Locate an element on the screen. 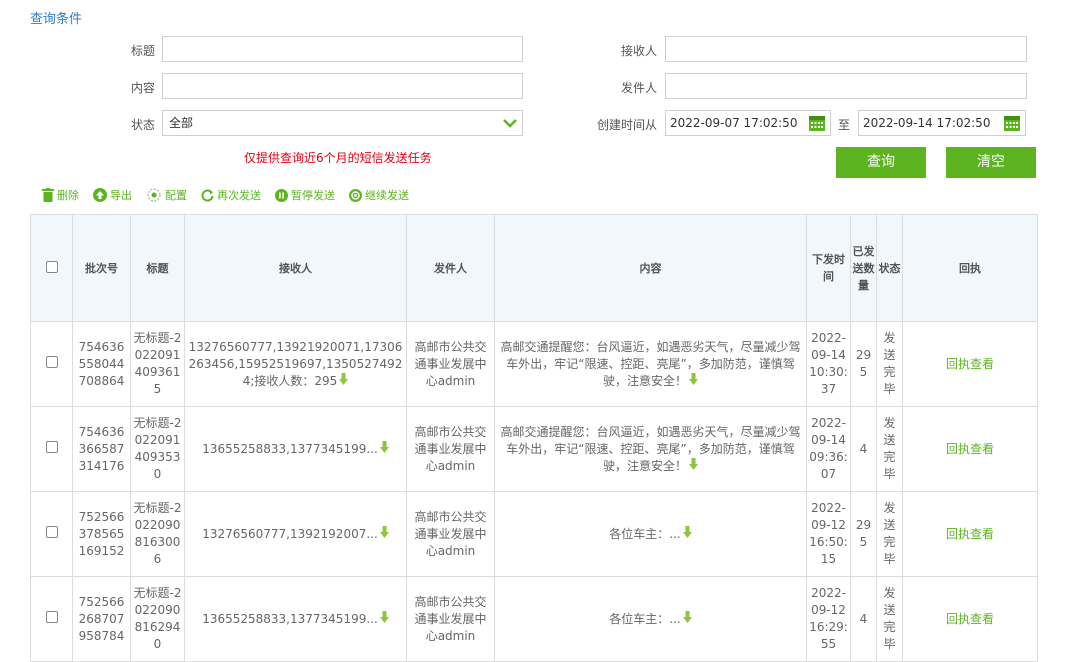 The height and width of the screenshot is (662, 1080). status-select-value: 全部 is located at coordinates (181, 123).